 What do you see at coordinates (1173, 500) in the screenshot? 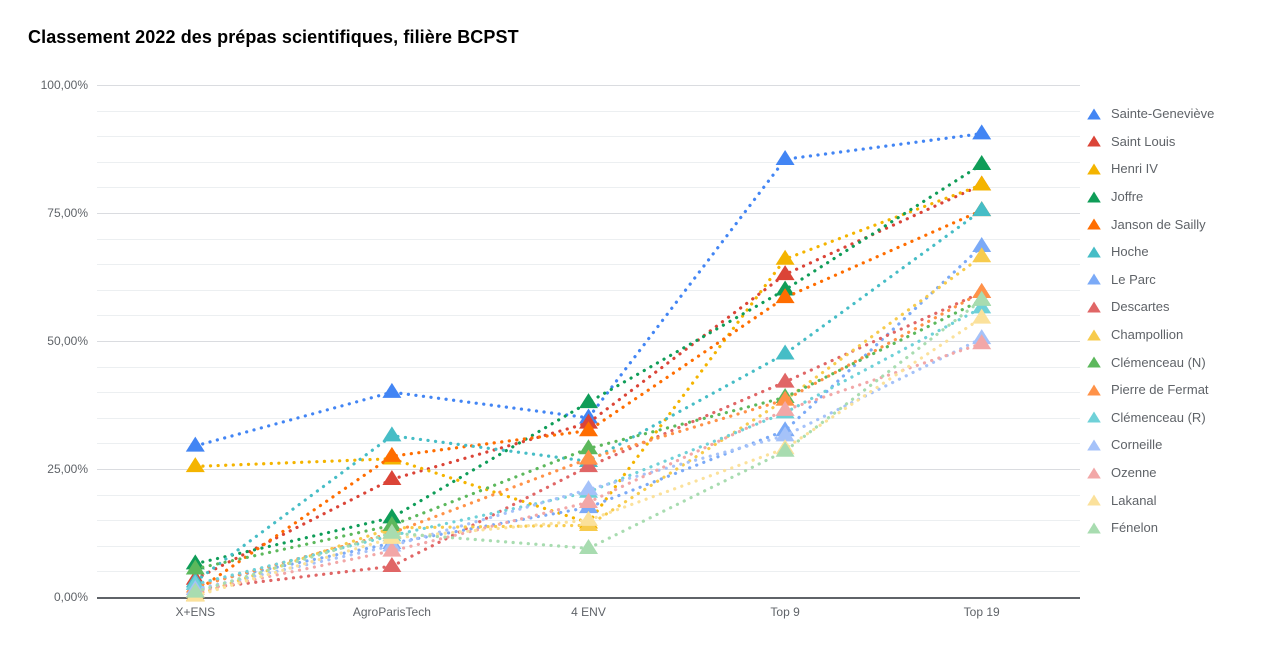
I see `legend-item: Lakanal` at bounding box center [1173, 500].